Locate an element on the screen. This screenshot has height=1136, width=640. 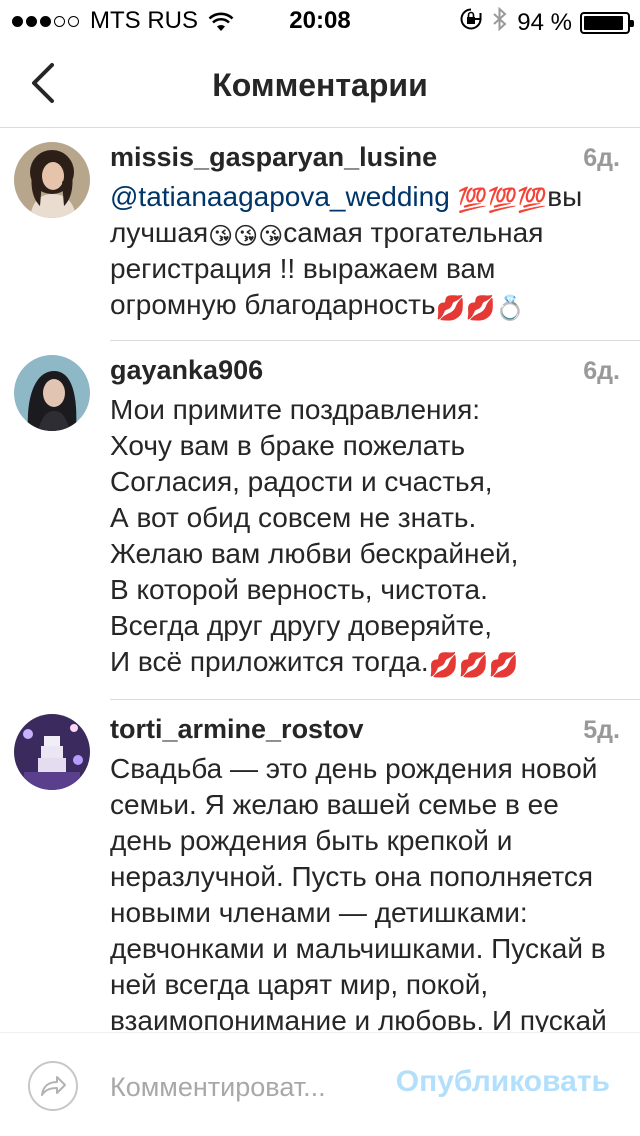
bluetooth-icon is located at coordinates (500, 22).